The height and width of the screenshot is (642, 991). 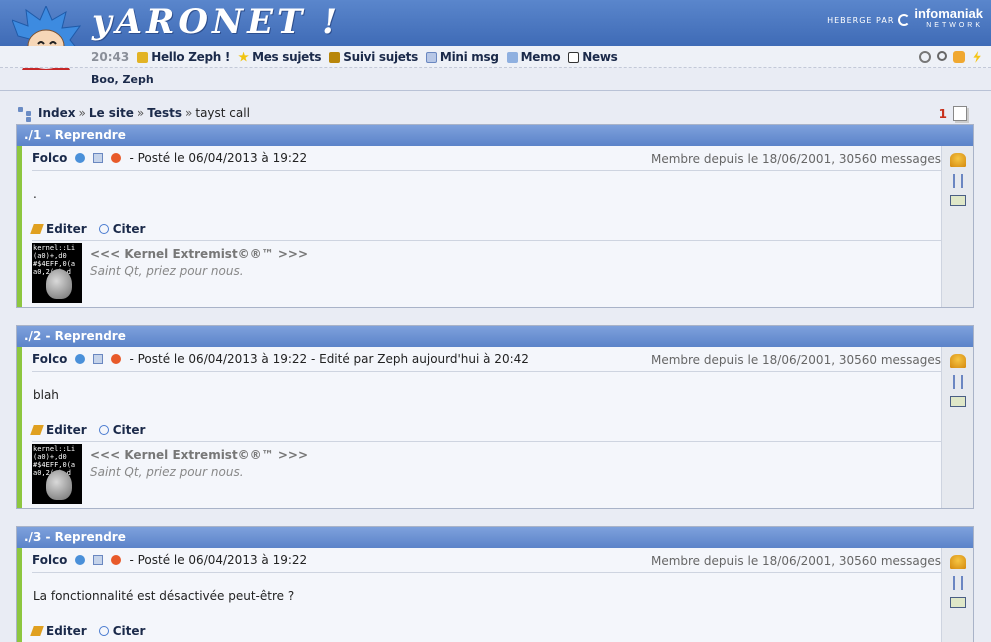 What do you see at coordinates (942, 56) in the screenshot?
I see `search-icon` at bounding box center [942, 56].